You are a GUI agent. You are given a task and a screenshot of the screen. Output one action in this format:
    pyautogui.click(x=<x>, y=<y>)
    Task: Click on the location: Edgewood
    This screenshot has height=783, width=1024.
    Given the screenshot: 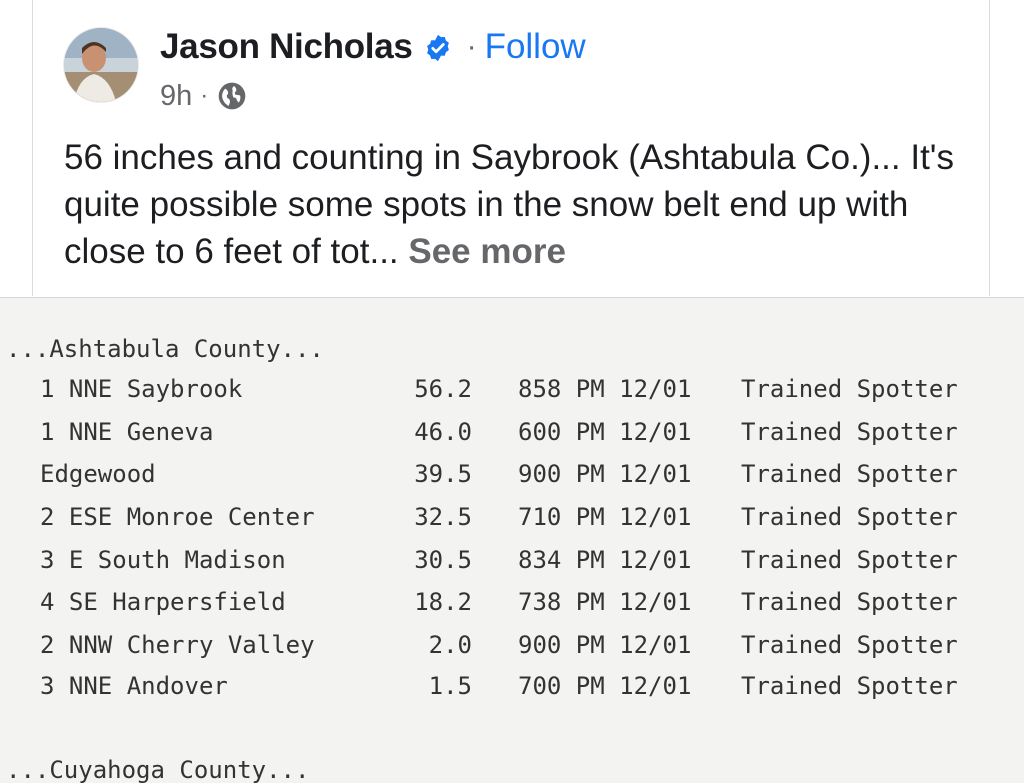 What is the action you would take?
    pyautogui.click(x=98, y=474)
    